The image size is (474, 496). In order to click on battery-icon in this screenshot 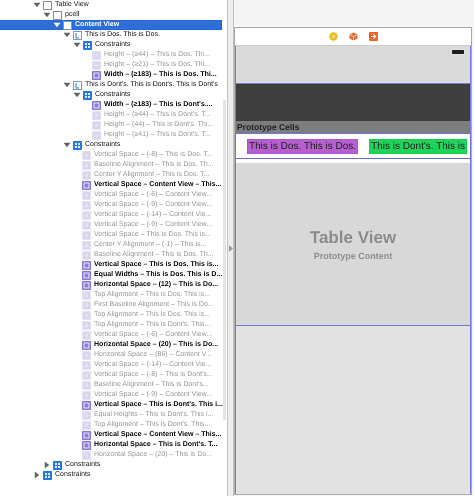, I will do `click(458, 52)`.